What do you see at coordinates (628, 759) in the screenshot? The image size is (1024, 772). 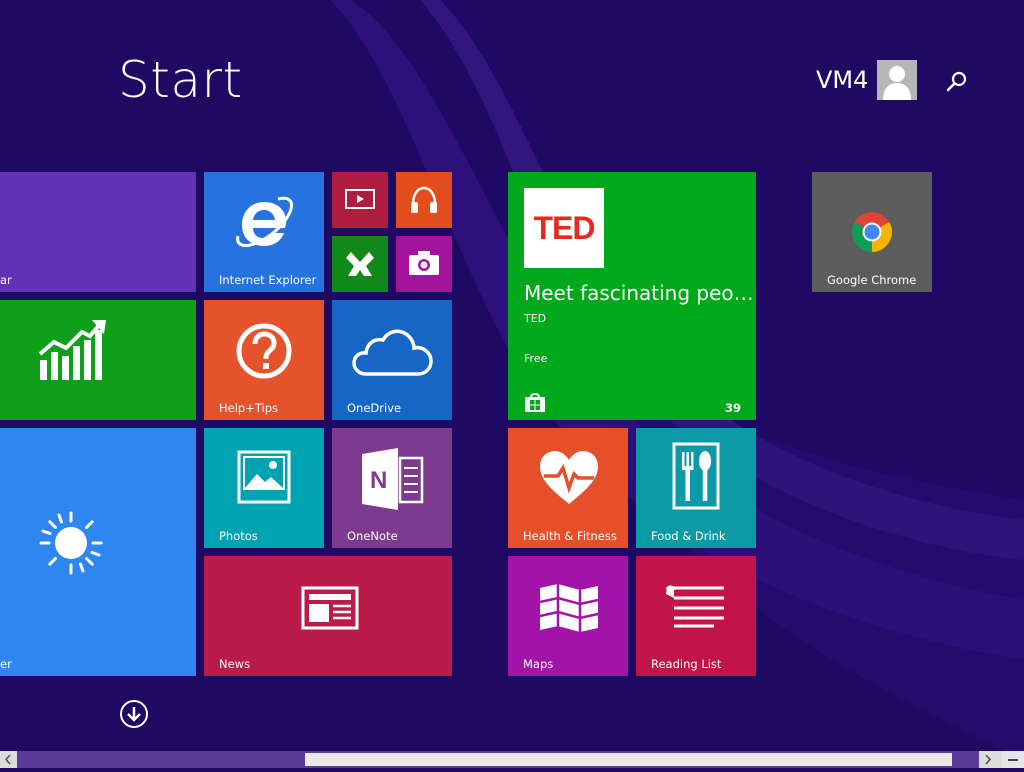 I see `scrollbar-thumb` at bounding box center [628, 759].